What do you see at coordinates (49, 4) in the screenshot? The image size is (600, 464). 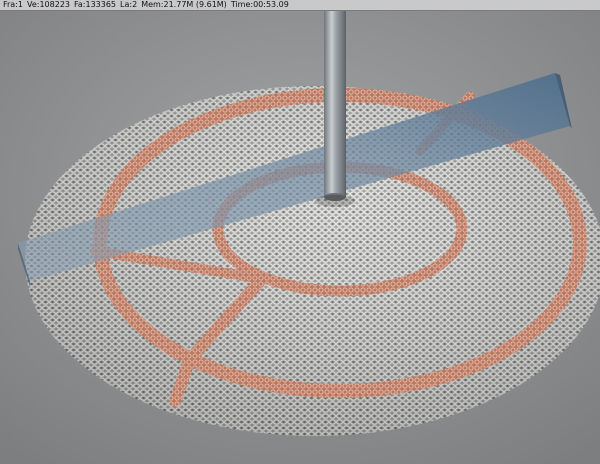 I see `vertex-count: Ve:108223` at bounding box center [49, 4].